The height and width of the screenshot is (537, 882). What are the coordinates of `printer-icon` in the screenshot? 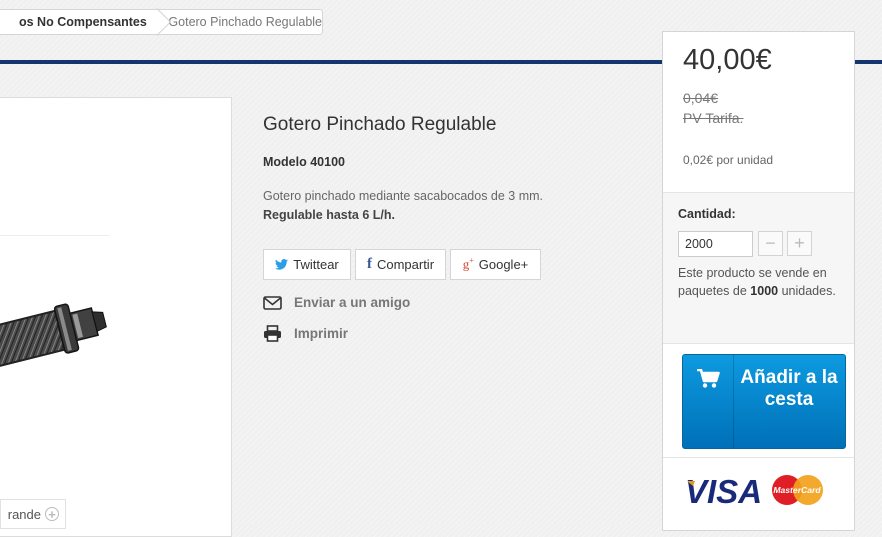 It's located at (272, 333).